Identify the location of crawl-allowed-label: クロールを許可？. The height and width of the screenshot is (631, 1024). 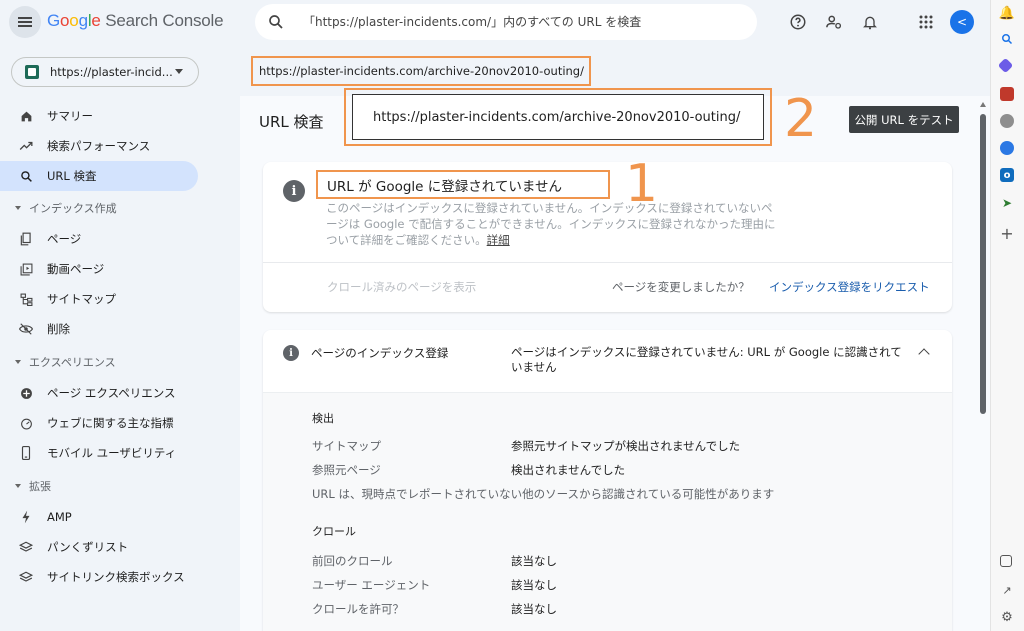
(358, 609).